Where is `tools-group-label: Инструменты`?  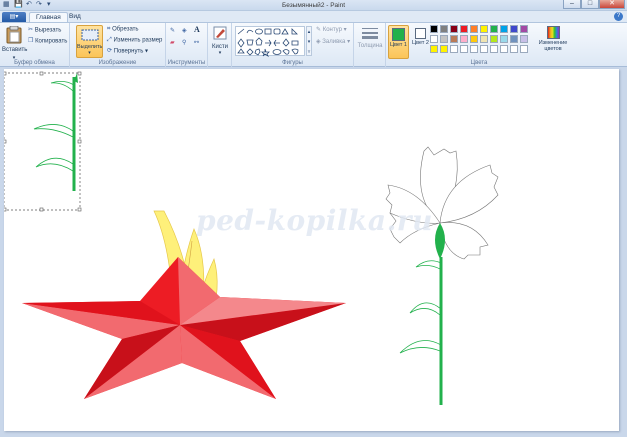 tools-group-label: Инструменты is located at coordinates (186, 63).